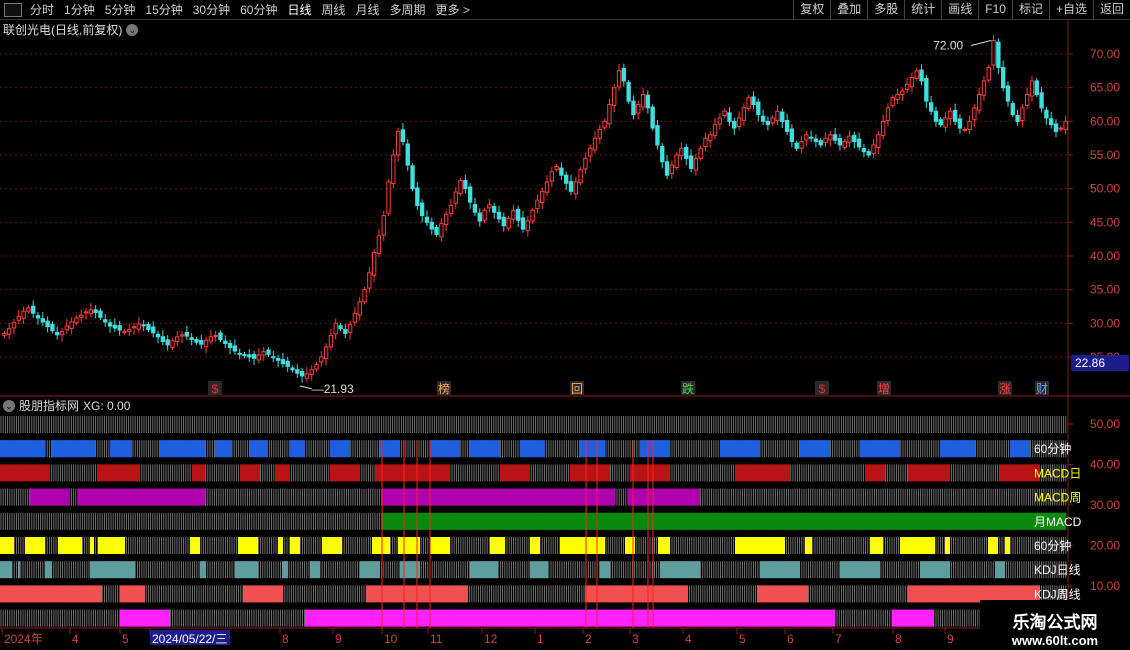  What do you see at coordinates (1105, 256) in the screenshot?
I see `price-tick-label: 40.00` at bounding box center [1105, 256].